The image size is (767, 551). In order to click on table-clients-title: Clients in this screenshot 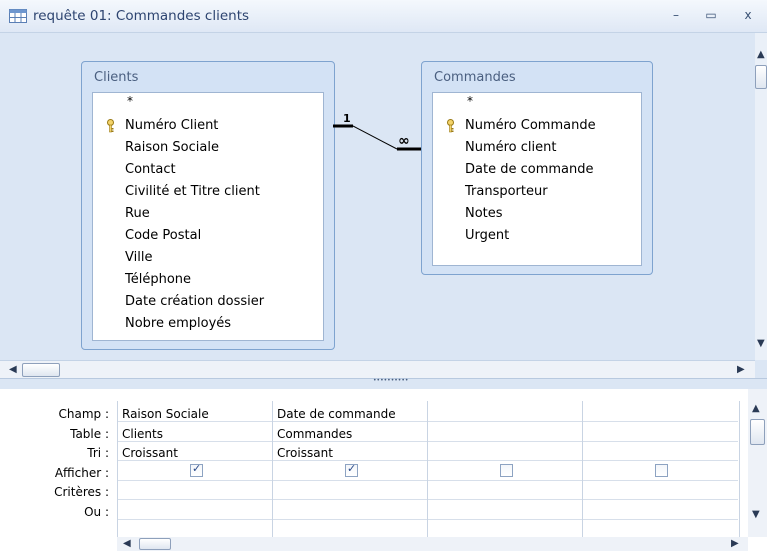, I will do `click(116, 77)`.